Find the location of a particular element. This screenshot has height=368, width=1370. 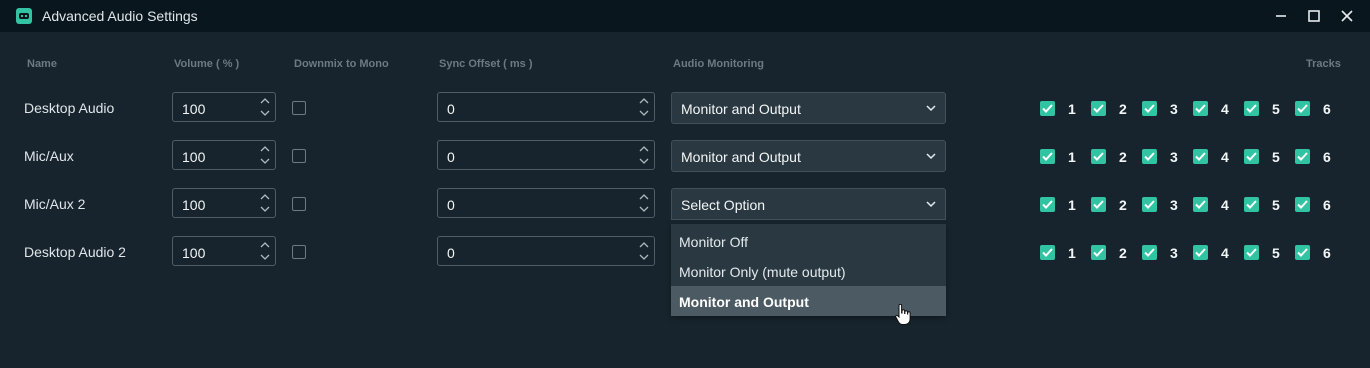

track-label: 2 is located at coordinates (1123, 205).